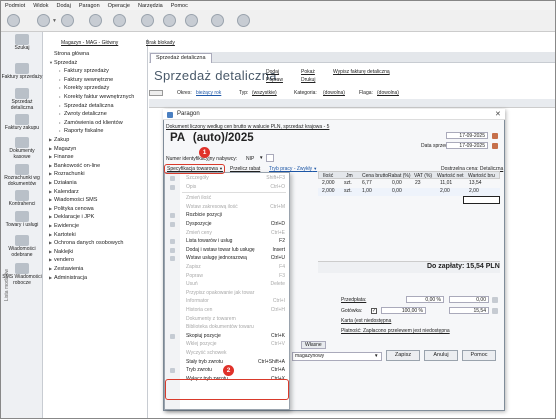  What do you see at coordinates (150, 6) in the screenshot?
I see `menu-narzedzia: Narzędzia` at bounding box center [150, 6].